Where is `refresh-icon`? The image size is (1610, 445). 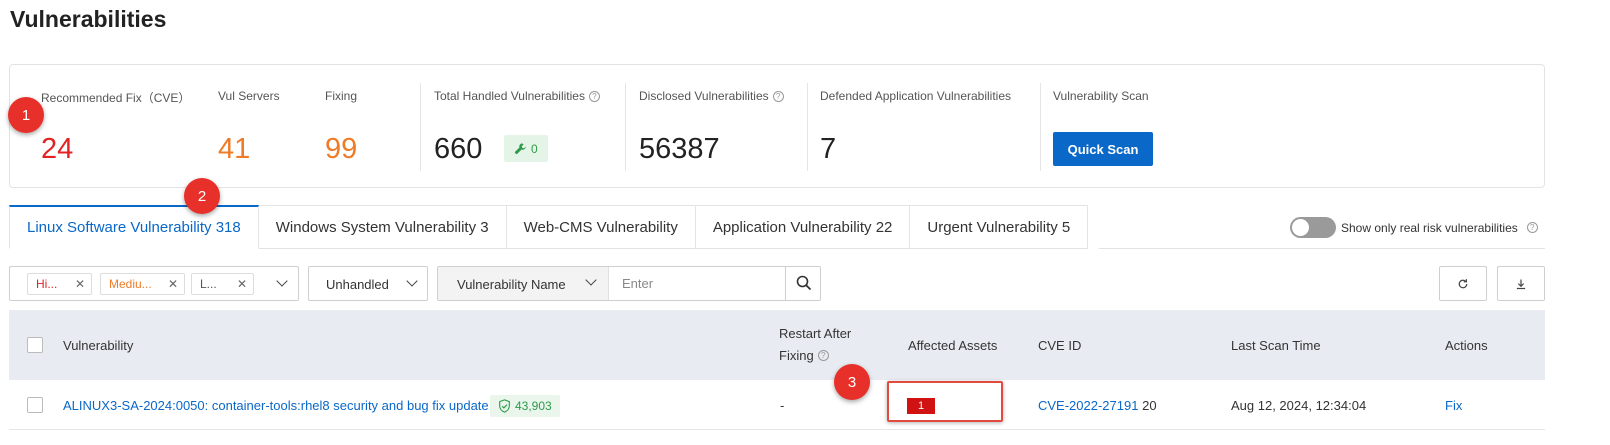 refresh-icon is located at coordinates (1463, 283).